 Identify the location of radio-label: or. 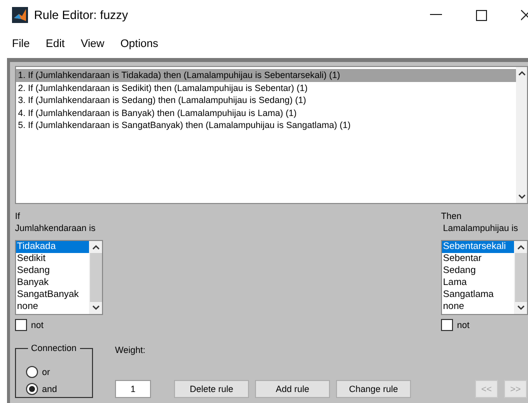
(46, 372).